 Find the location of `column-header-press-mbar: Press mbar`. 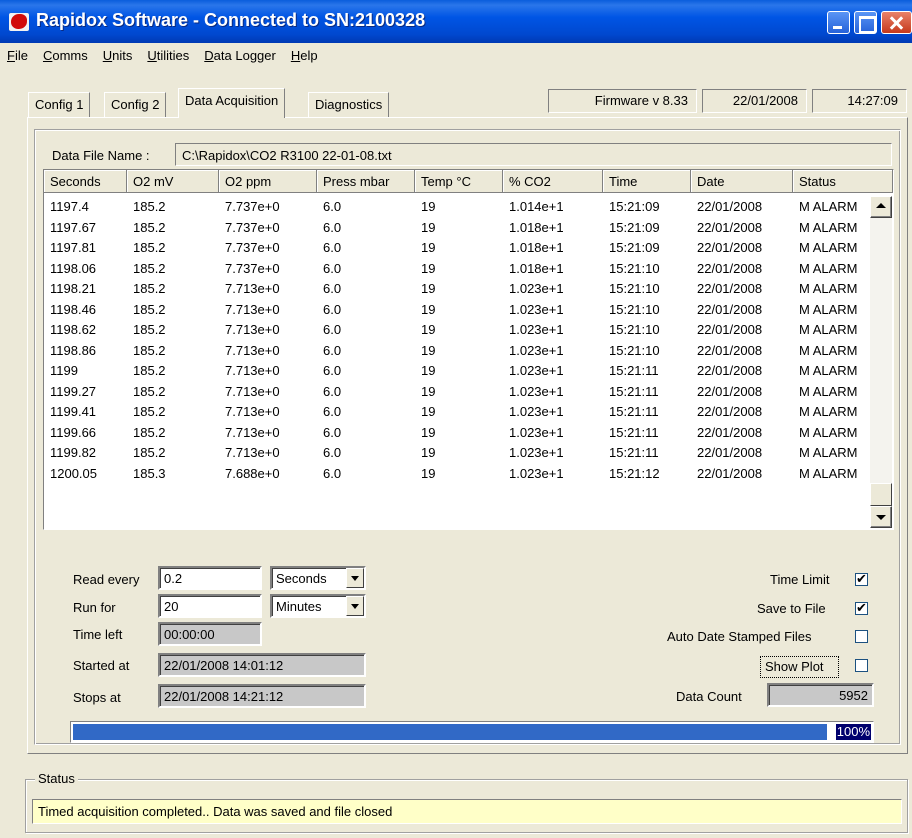

column-header-press-mbar: Press mbar is located at coordinates (366, 181).